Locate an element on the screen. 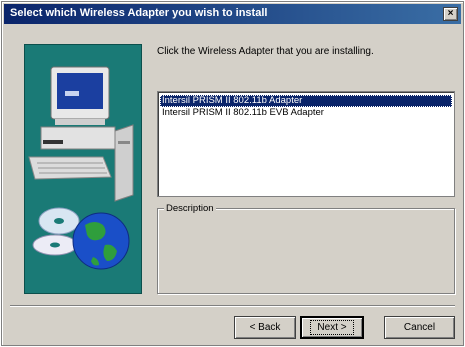 This screenshot has width=465, height=347. cancel-button-label: Cancel is located at coordinates (419, 327).